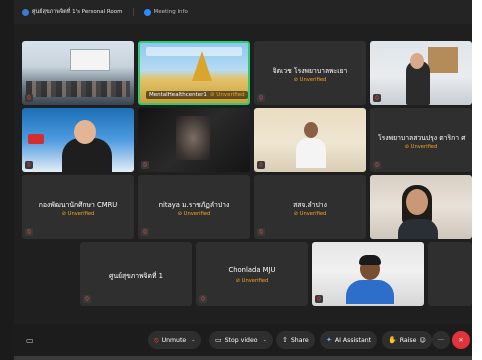 Image resolution: width=482 pixels, height=360 pixels. What do you see at coordinates (285, 340) in the screenshot?
I see `share-icon: ⇧` at bounding box center [285, 340].